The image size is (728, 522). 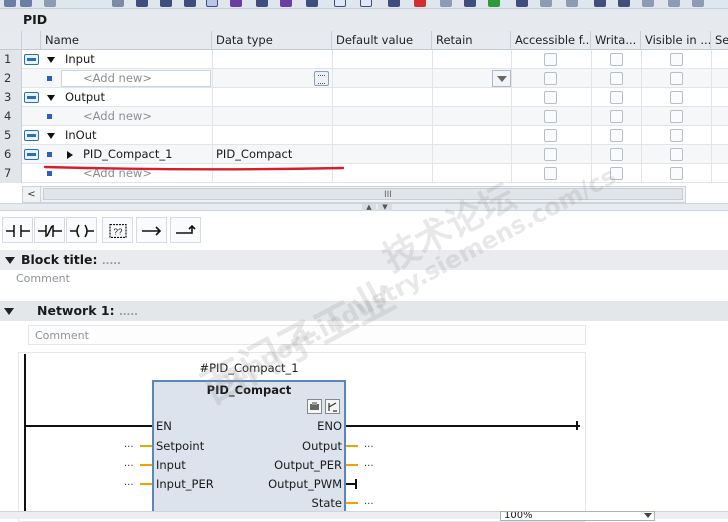 I want to click on column-header-setpoint: Se, so click(x=719, y=40).